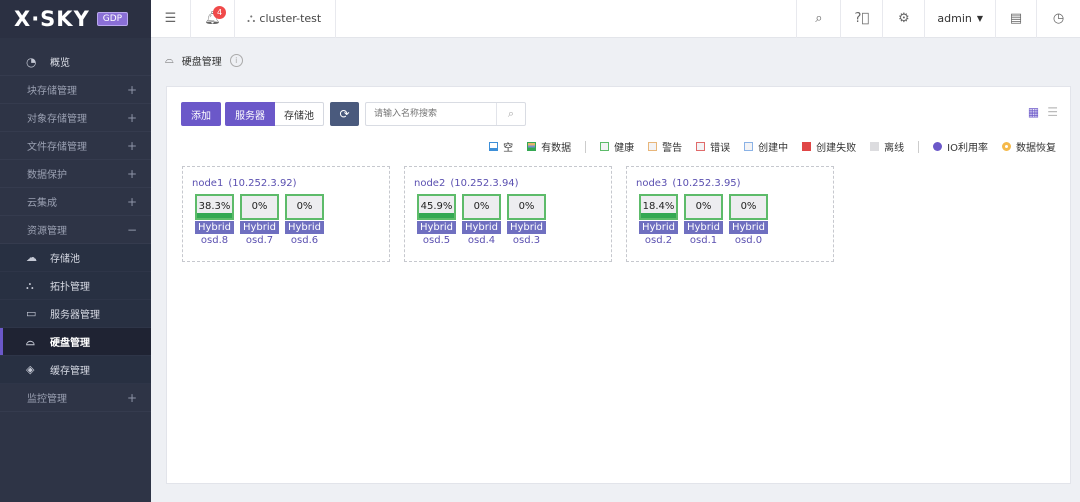 Image resolution: width=1080 pixels, height=502 pixels. What do you see at coordinates (688, 183) in the screenshot?
I see `node-title: node3 (10.252.3.95)` at bounding box center [688, 183].